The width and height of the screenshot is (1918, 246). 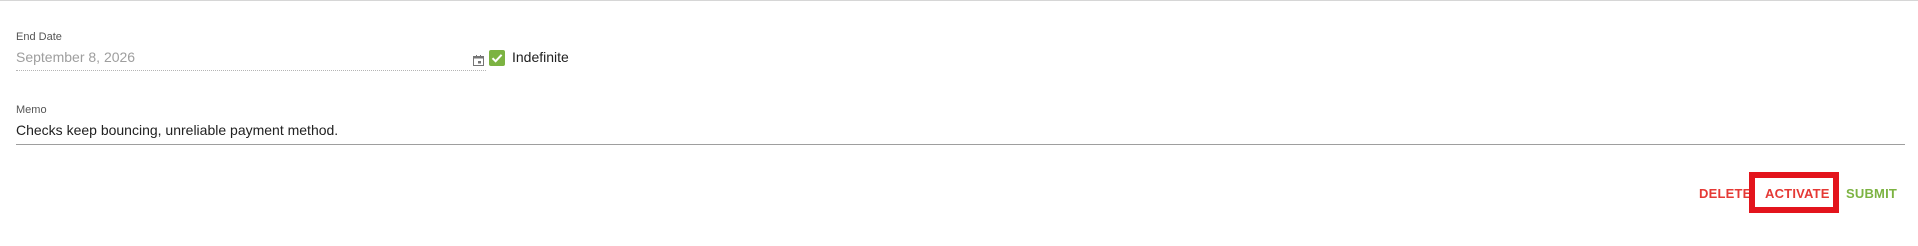 What do you see at coordinates (478, 59) in the screenshot?
I see `calendar-icon` at bounding box center [478, 59].